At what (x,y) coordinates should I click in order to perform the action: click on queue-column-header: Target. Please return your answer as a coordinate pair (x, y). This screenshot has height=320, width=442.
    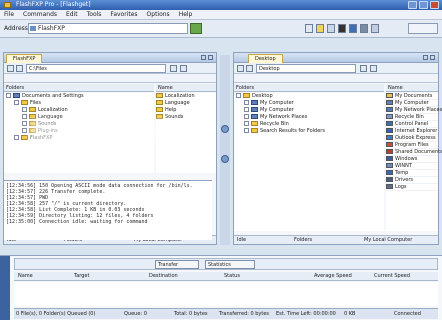
    Looking at the image, I should click on (81, 276).